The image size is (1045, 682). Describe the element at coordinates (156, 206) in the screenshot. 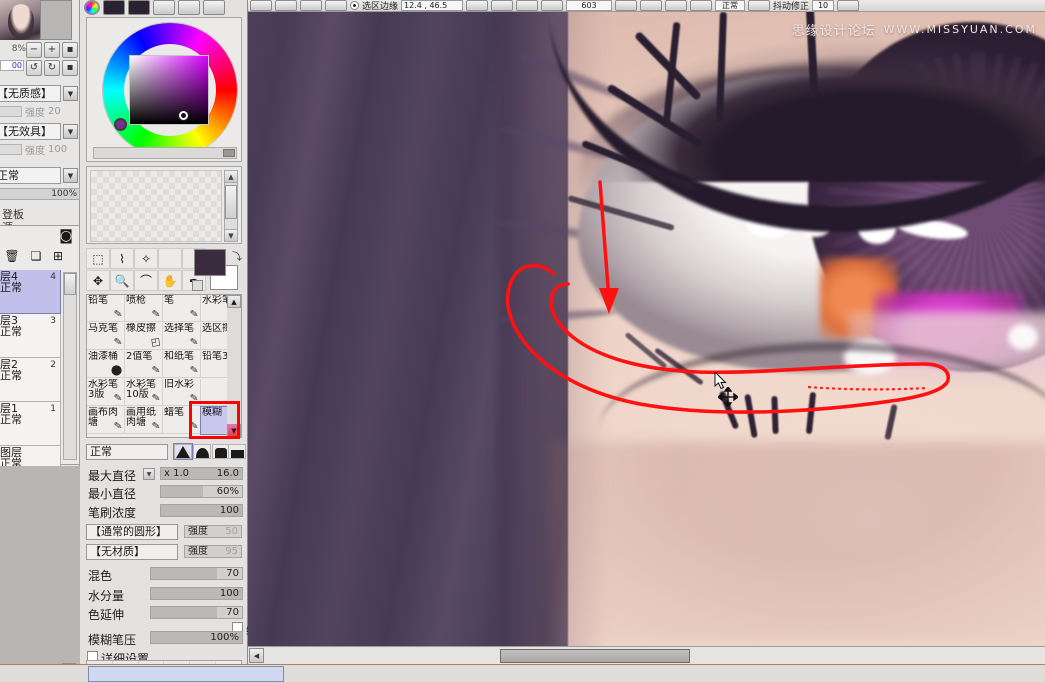

I see `scratchpad-canvas` at that location.